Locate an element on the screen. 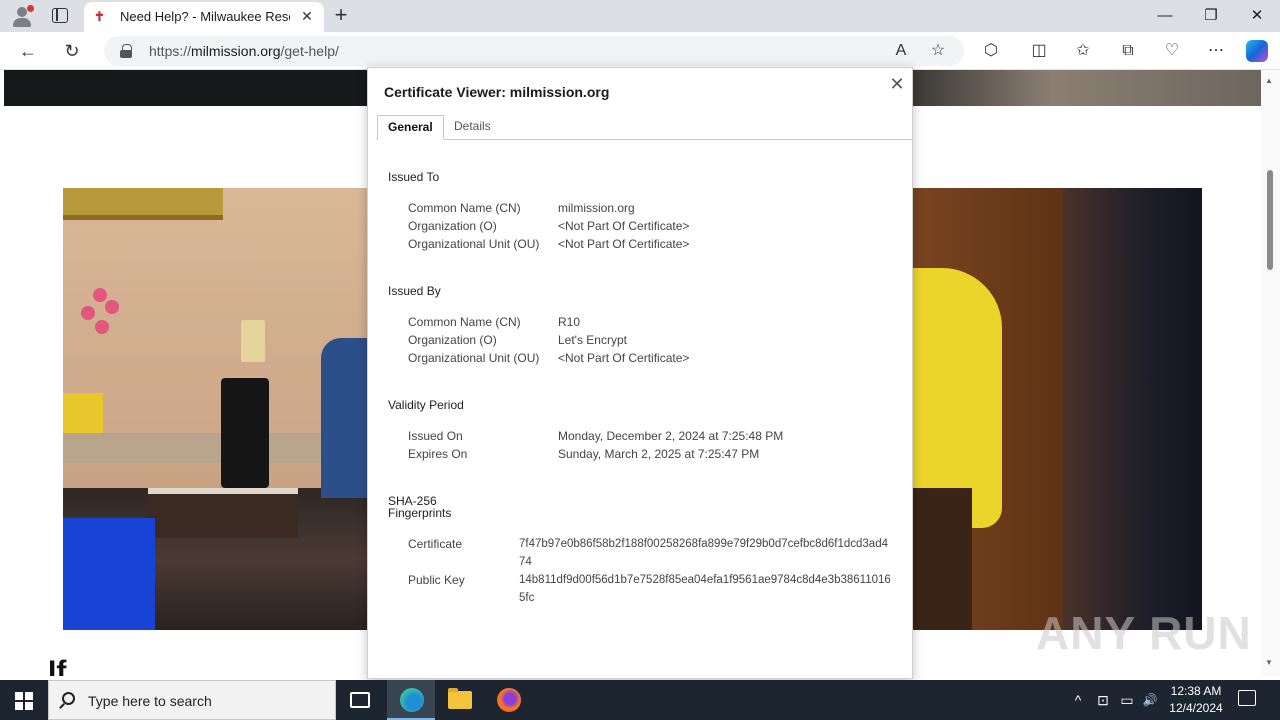 The width and height of the screenshot is (1280, 720). taskbar-clock: 12:38 AM 12/4/2024 is located at coordinates (1196, 700).